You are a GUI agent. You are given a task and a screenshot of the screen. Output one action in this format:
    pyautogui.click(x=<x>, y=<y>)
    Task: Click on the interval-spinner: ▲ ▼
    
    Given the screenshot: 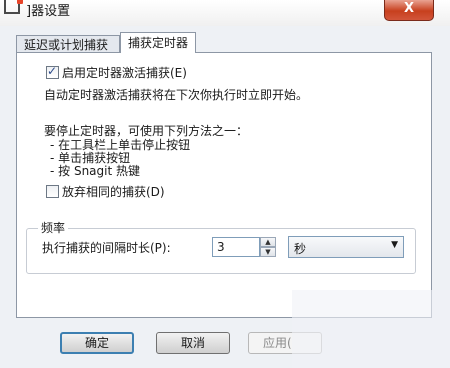 What is the action you would take?
    pyautogui.click(x=268, y=247)
    